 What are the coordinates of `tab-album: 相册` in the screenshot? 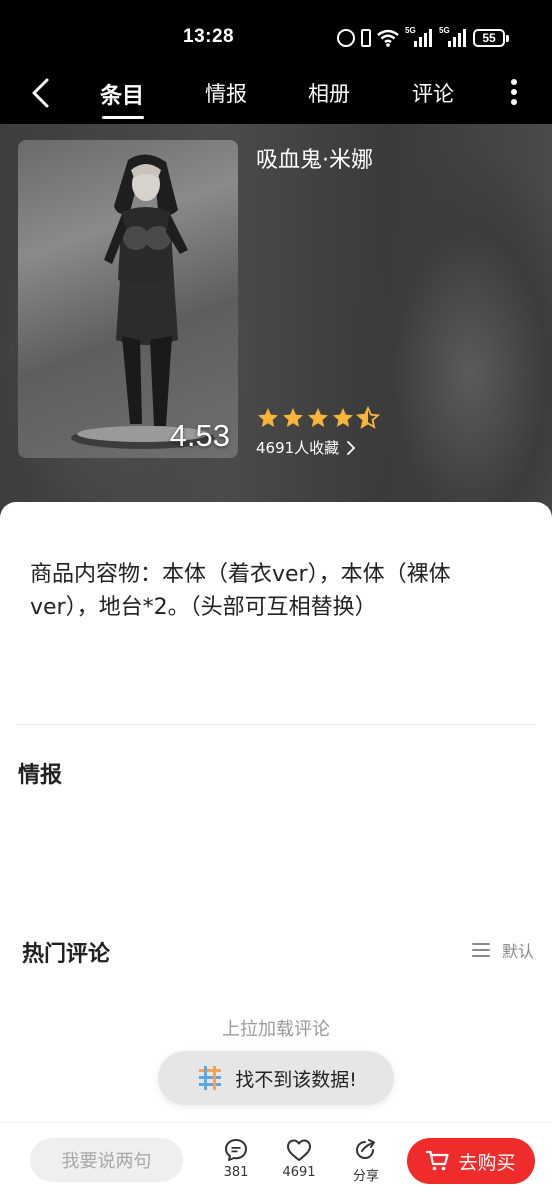 It's located at (329, 93).